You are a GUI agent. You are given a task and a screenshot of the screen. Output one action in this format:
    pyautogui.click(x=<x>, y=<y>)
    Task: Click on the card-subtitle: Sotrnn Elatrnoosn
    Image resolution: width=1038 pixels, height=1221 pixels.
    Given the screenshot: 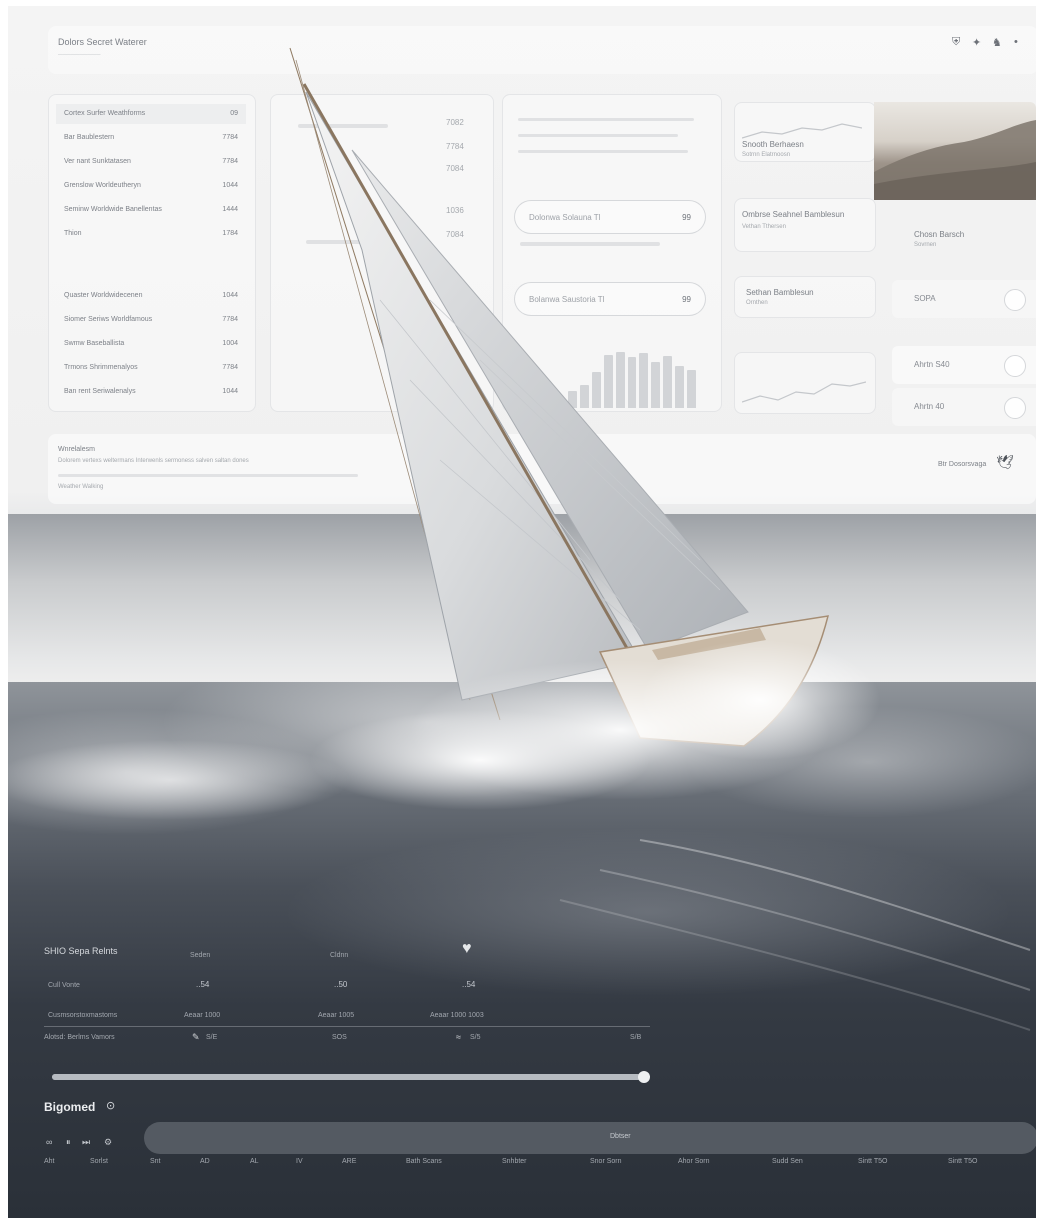 What is the action you would take?
    pyautogui.click(x=766, y=155)
    